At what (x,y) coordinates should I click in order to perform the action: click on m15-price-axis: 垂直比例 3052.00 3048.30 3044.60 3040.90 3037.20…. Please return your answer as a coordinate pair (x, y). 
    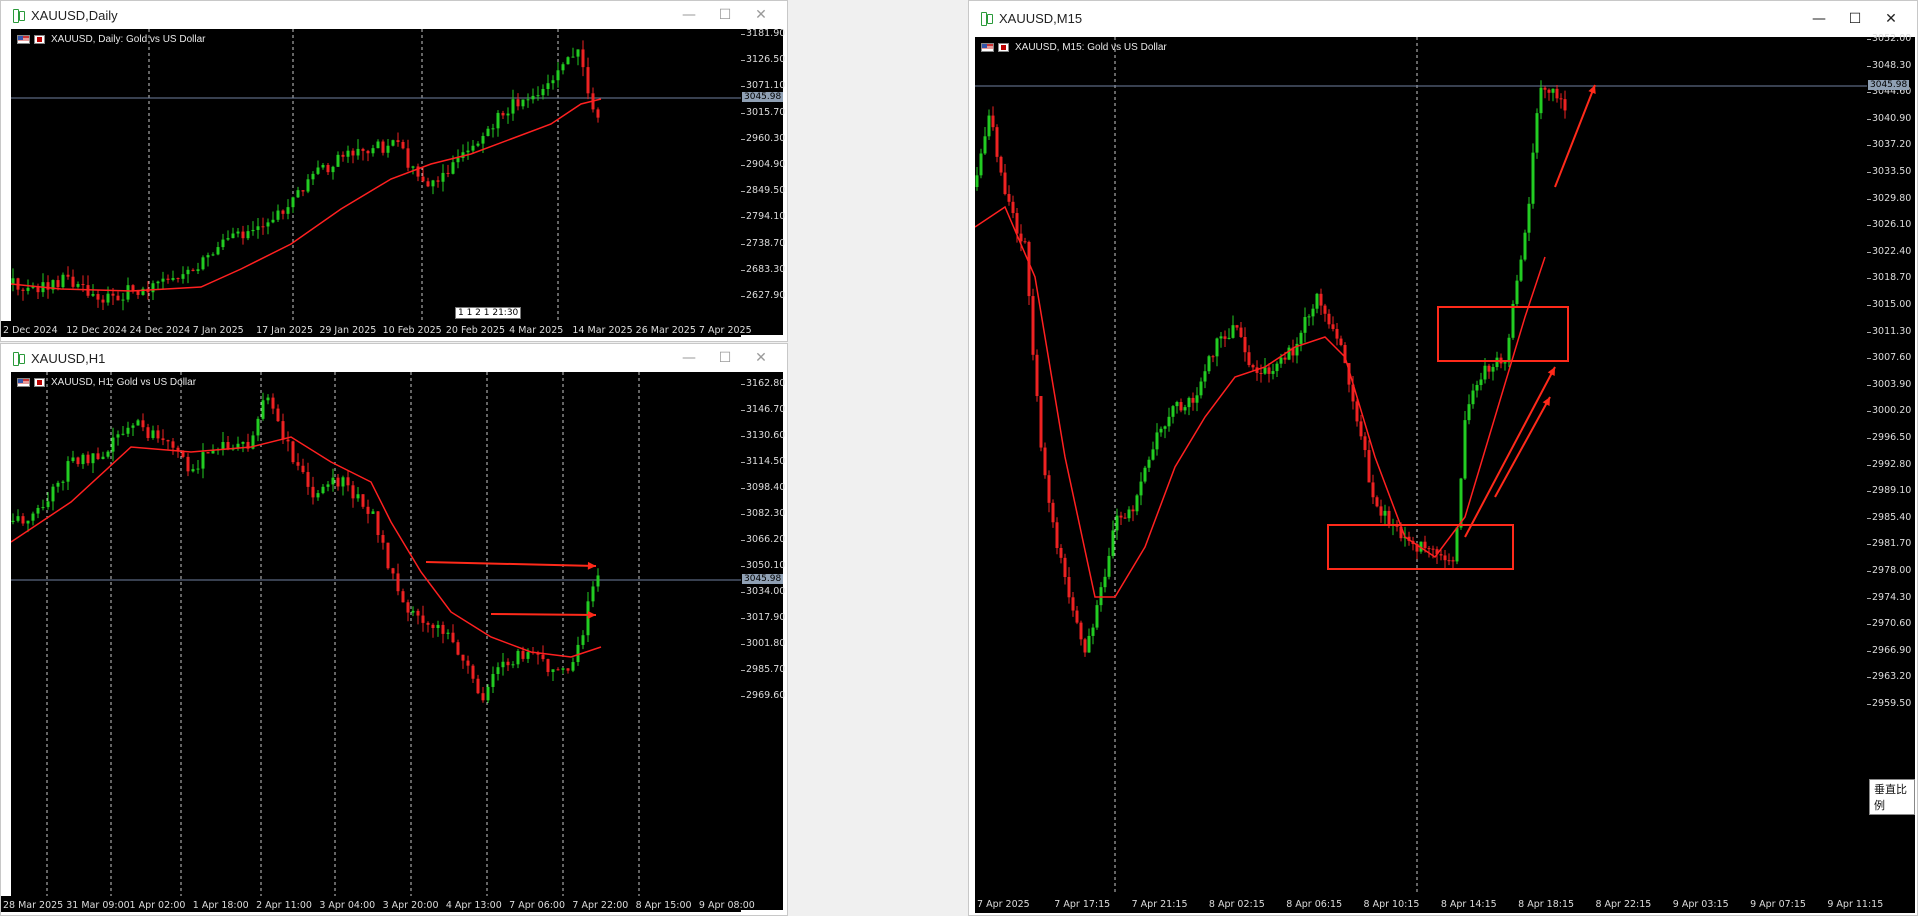
    Looking at the image, I should click on (1891, 473).